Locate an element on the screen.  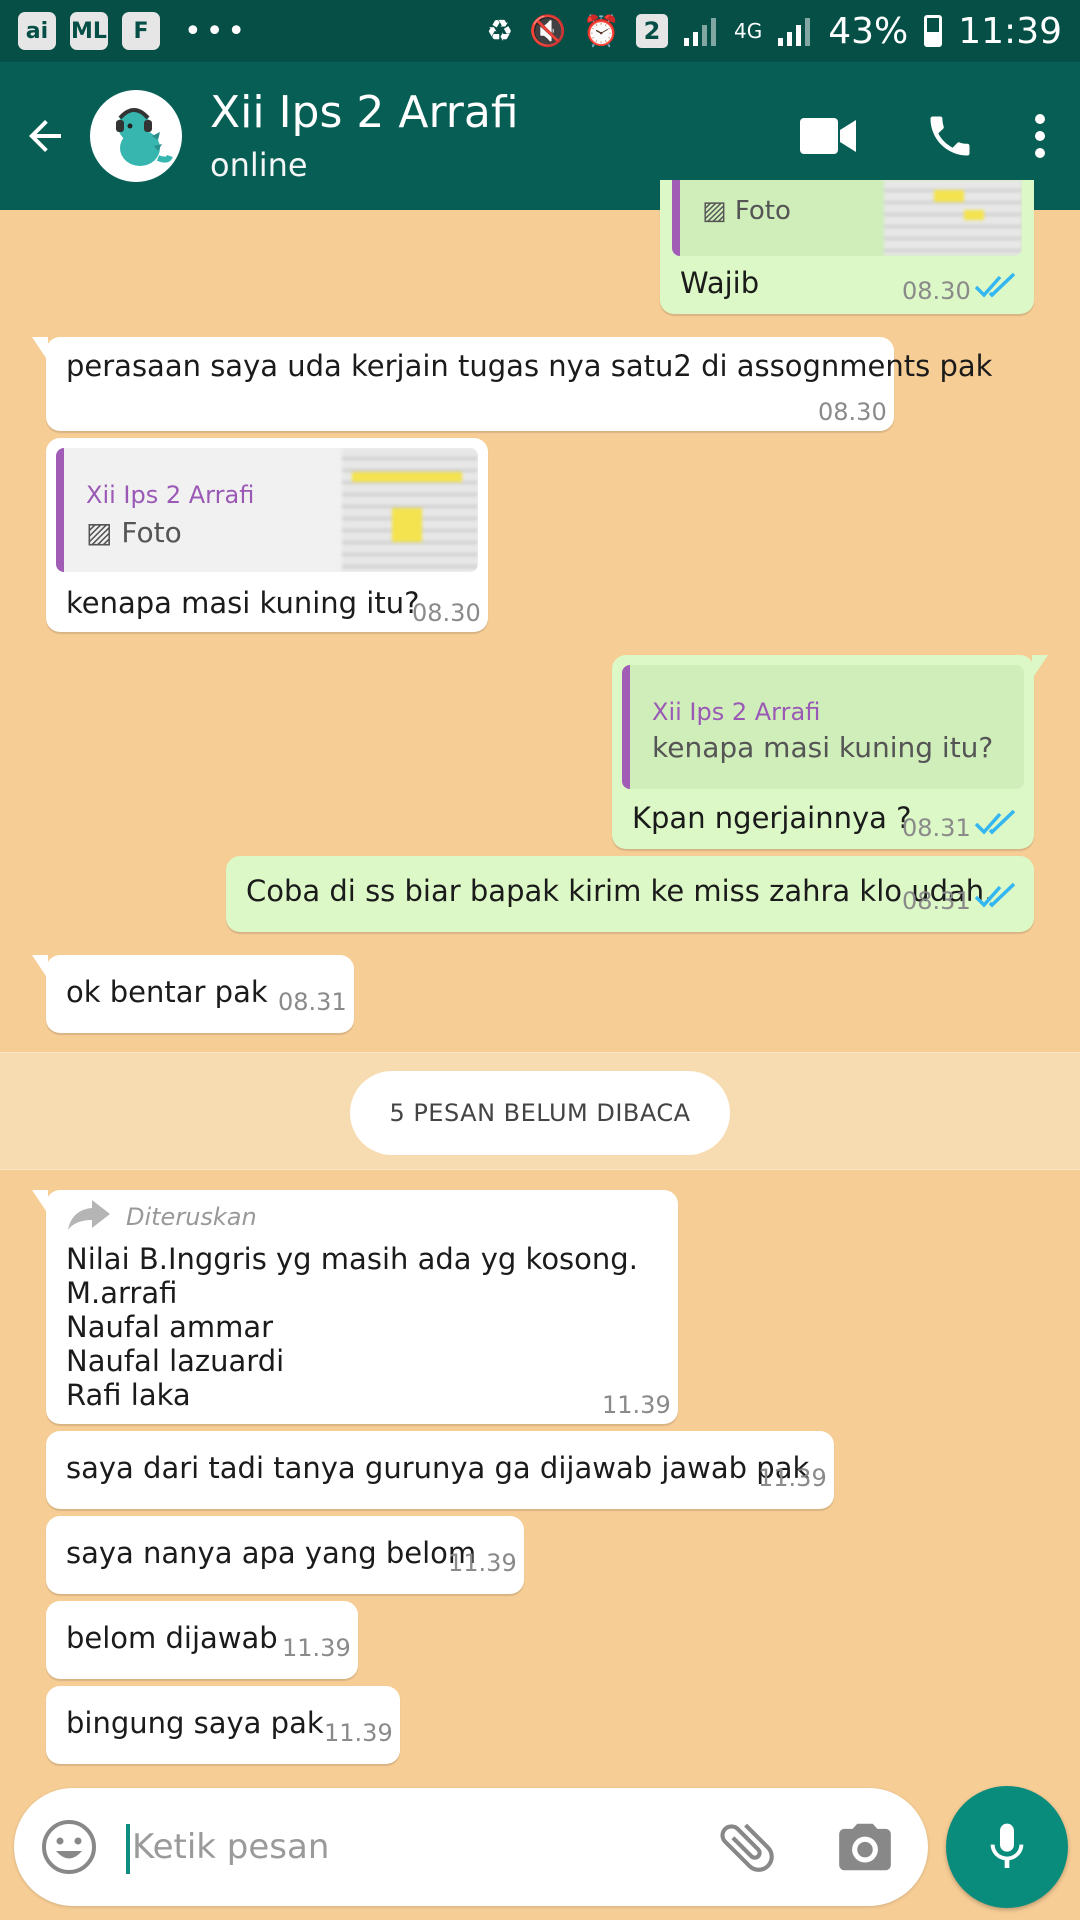
reply-quote: ▨ Foto is located at coordinates (847, 218).